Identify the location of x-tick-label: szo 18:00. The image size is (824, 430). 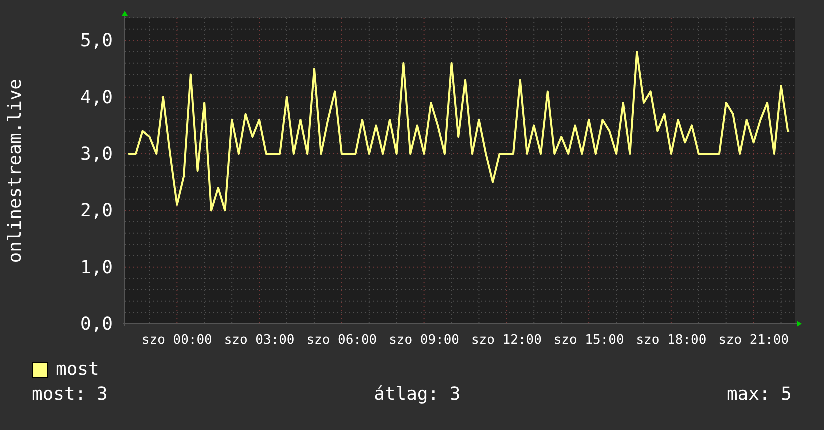
(671, 340).